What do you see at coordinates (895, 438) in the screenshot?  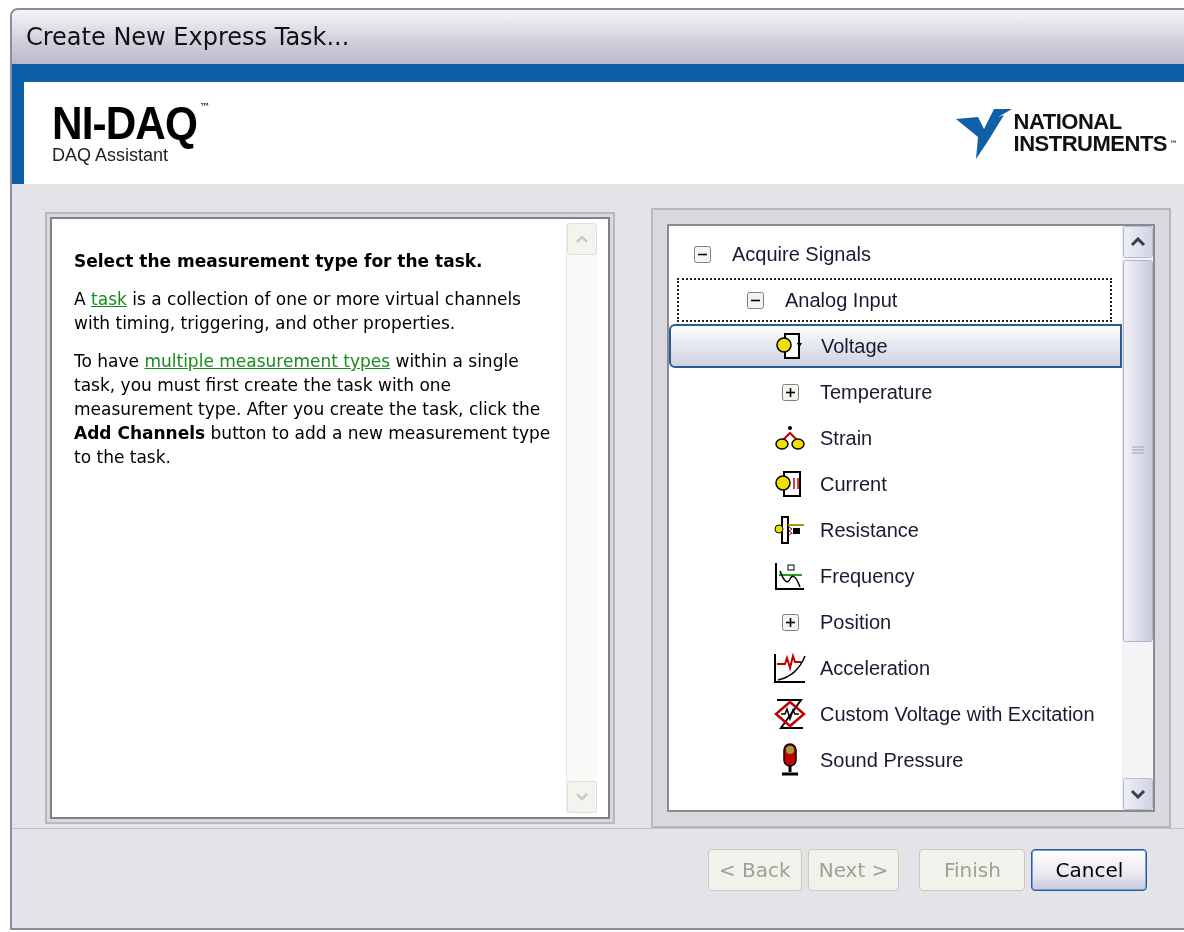 I see `tree-item: Strain` at bounding box center [895, 438].